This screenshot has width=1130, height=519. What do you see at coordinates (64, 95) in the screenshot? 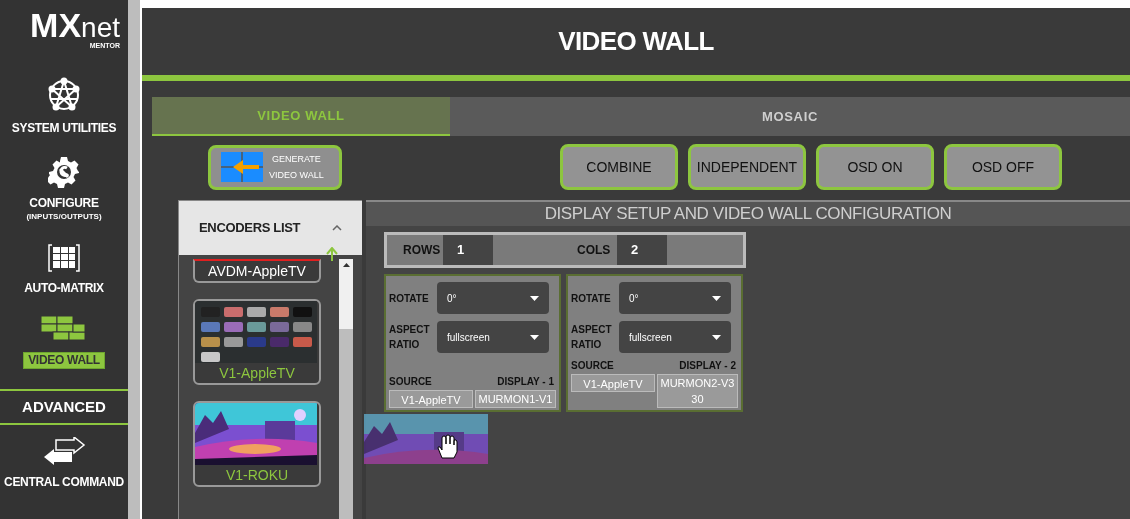
I see `network-globe-icon` at bounding box center [64, 95].